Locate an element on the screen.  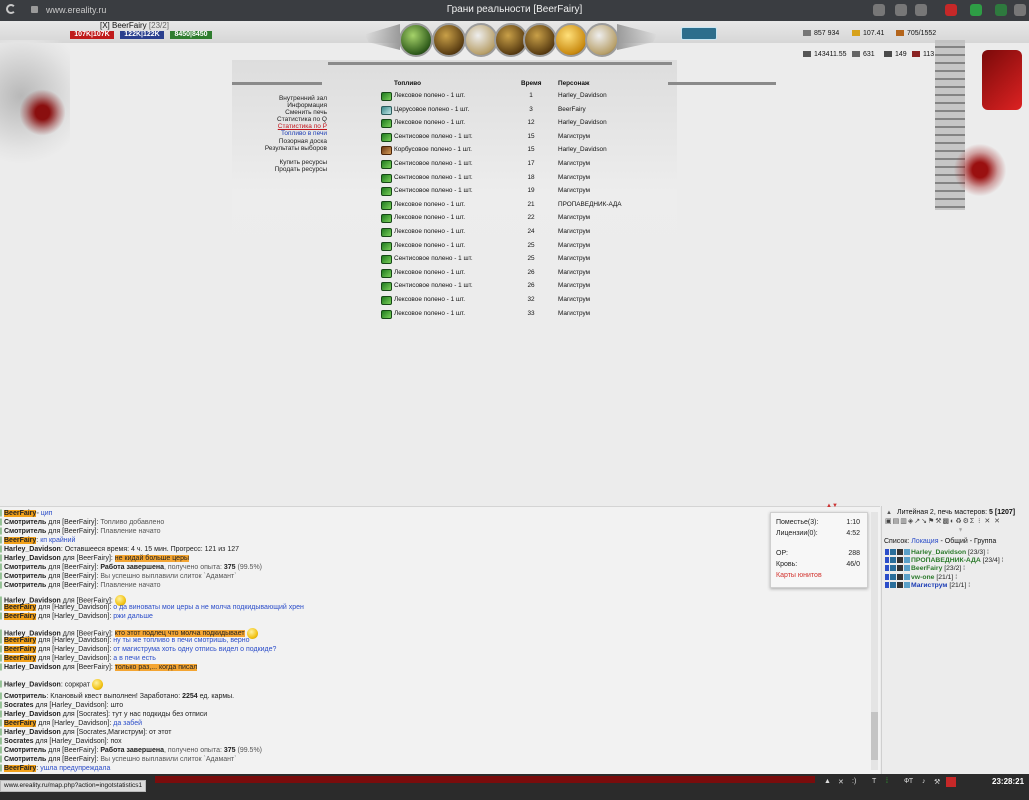
flag-icon: ♆ is located at coordinates (960, 530).